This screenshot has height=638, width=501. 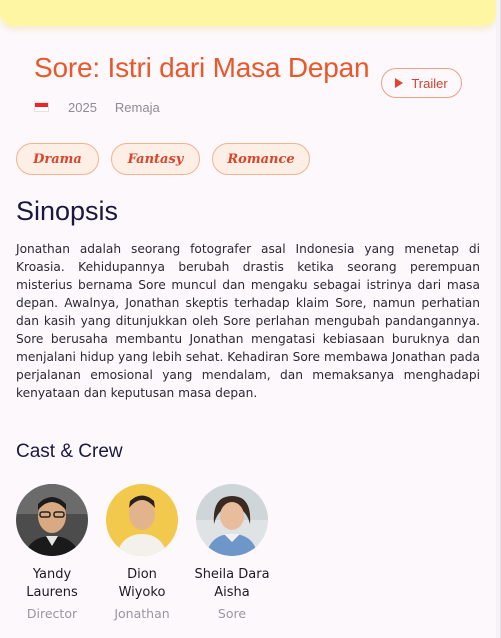 I want to click on cast-item: Dion Wiyoko Jonathan, so click(x=142, y=552).